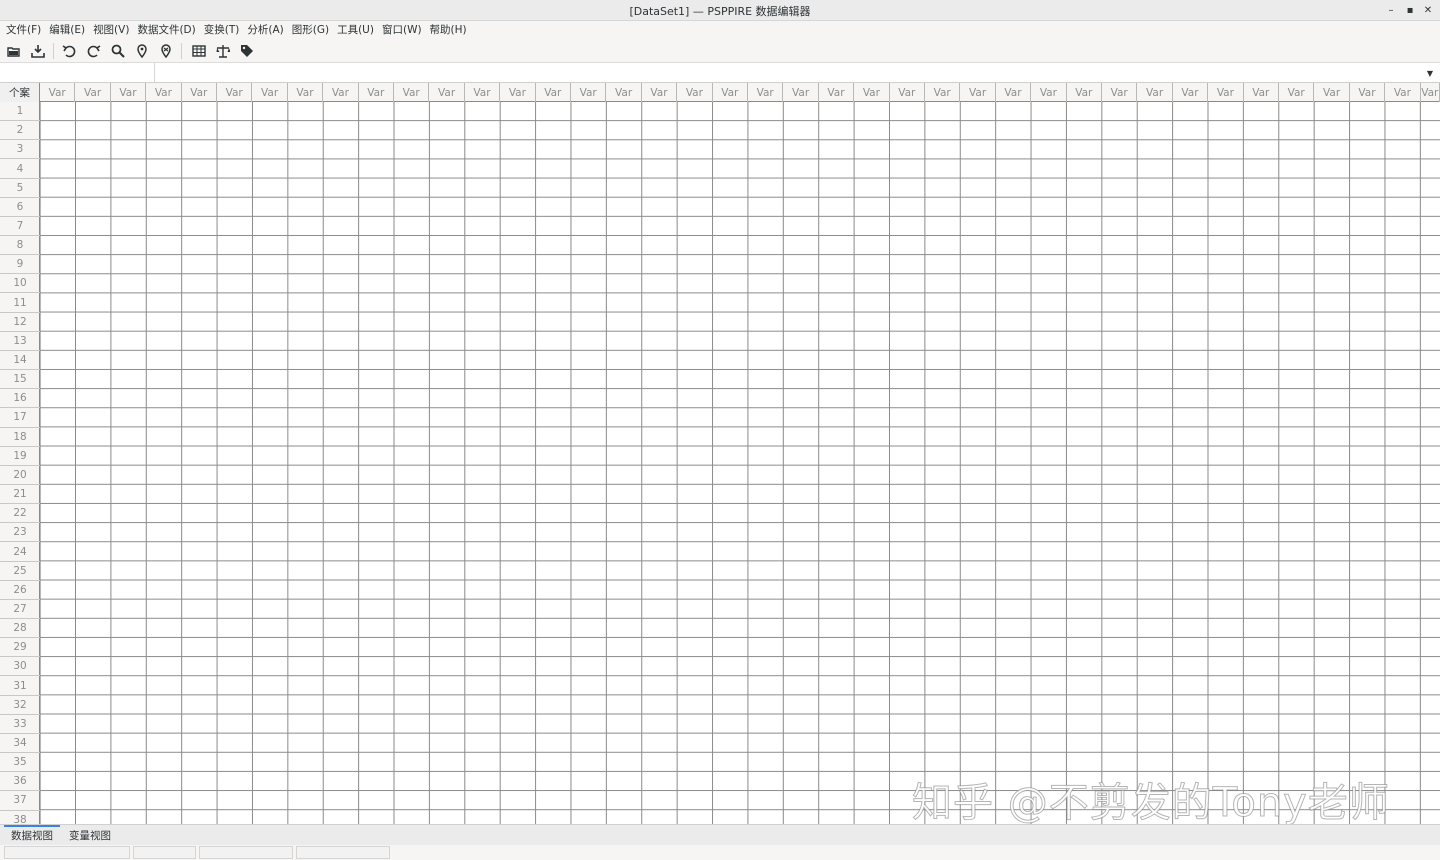  What do you see at coordinates (20, 817) in the screenshot?
I see `row-header: 38` at bounding box center [20, 817].